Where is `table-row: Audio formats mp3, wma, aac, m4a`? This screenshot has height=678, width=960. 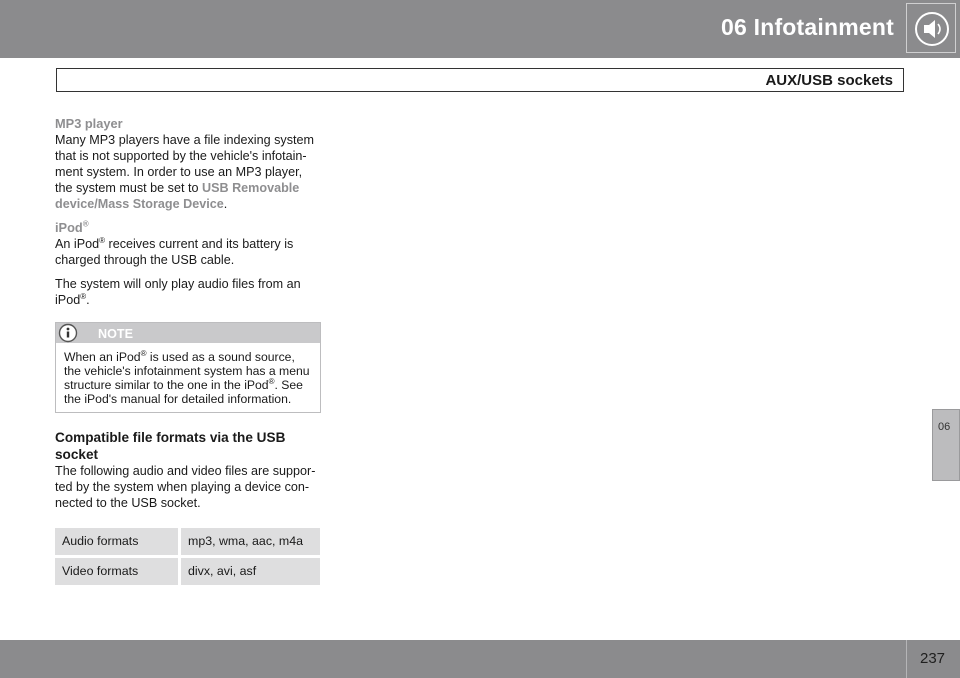
table-row: Audio formats mp3, wma, aac, m4a is located at coordinates (187, 541).